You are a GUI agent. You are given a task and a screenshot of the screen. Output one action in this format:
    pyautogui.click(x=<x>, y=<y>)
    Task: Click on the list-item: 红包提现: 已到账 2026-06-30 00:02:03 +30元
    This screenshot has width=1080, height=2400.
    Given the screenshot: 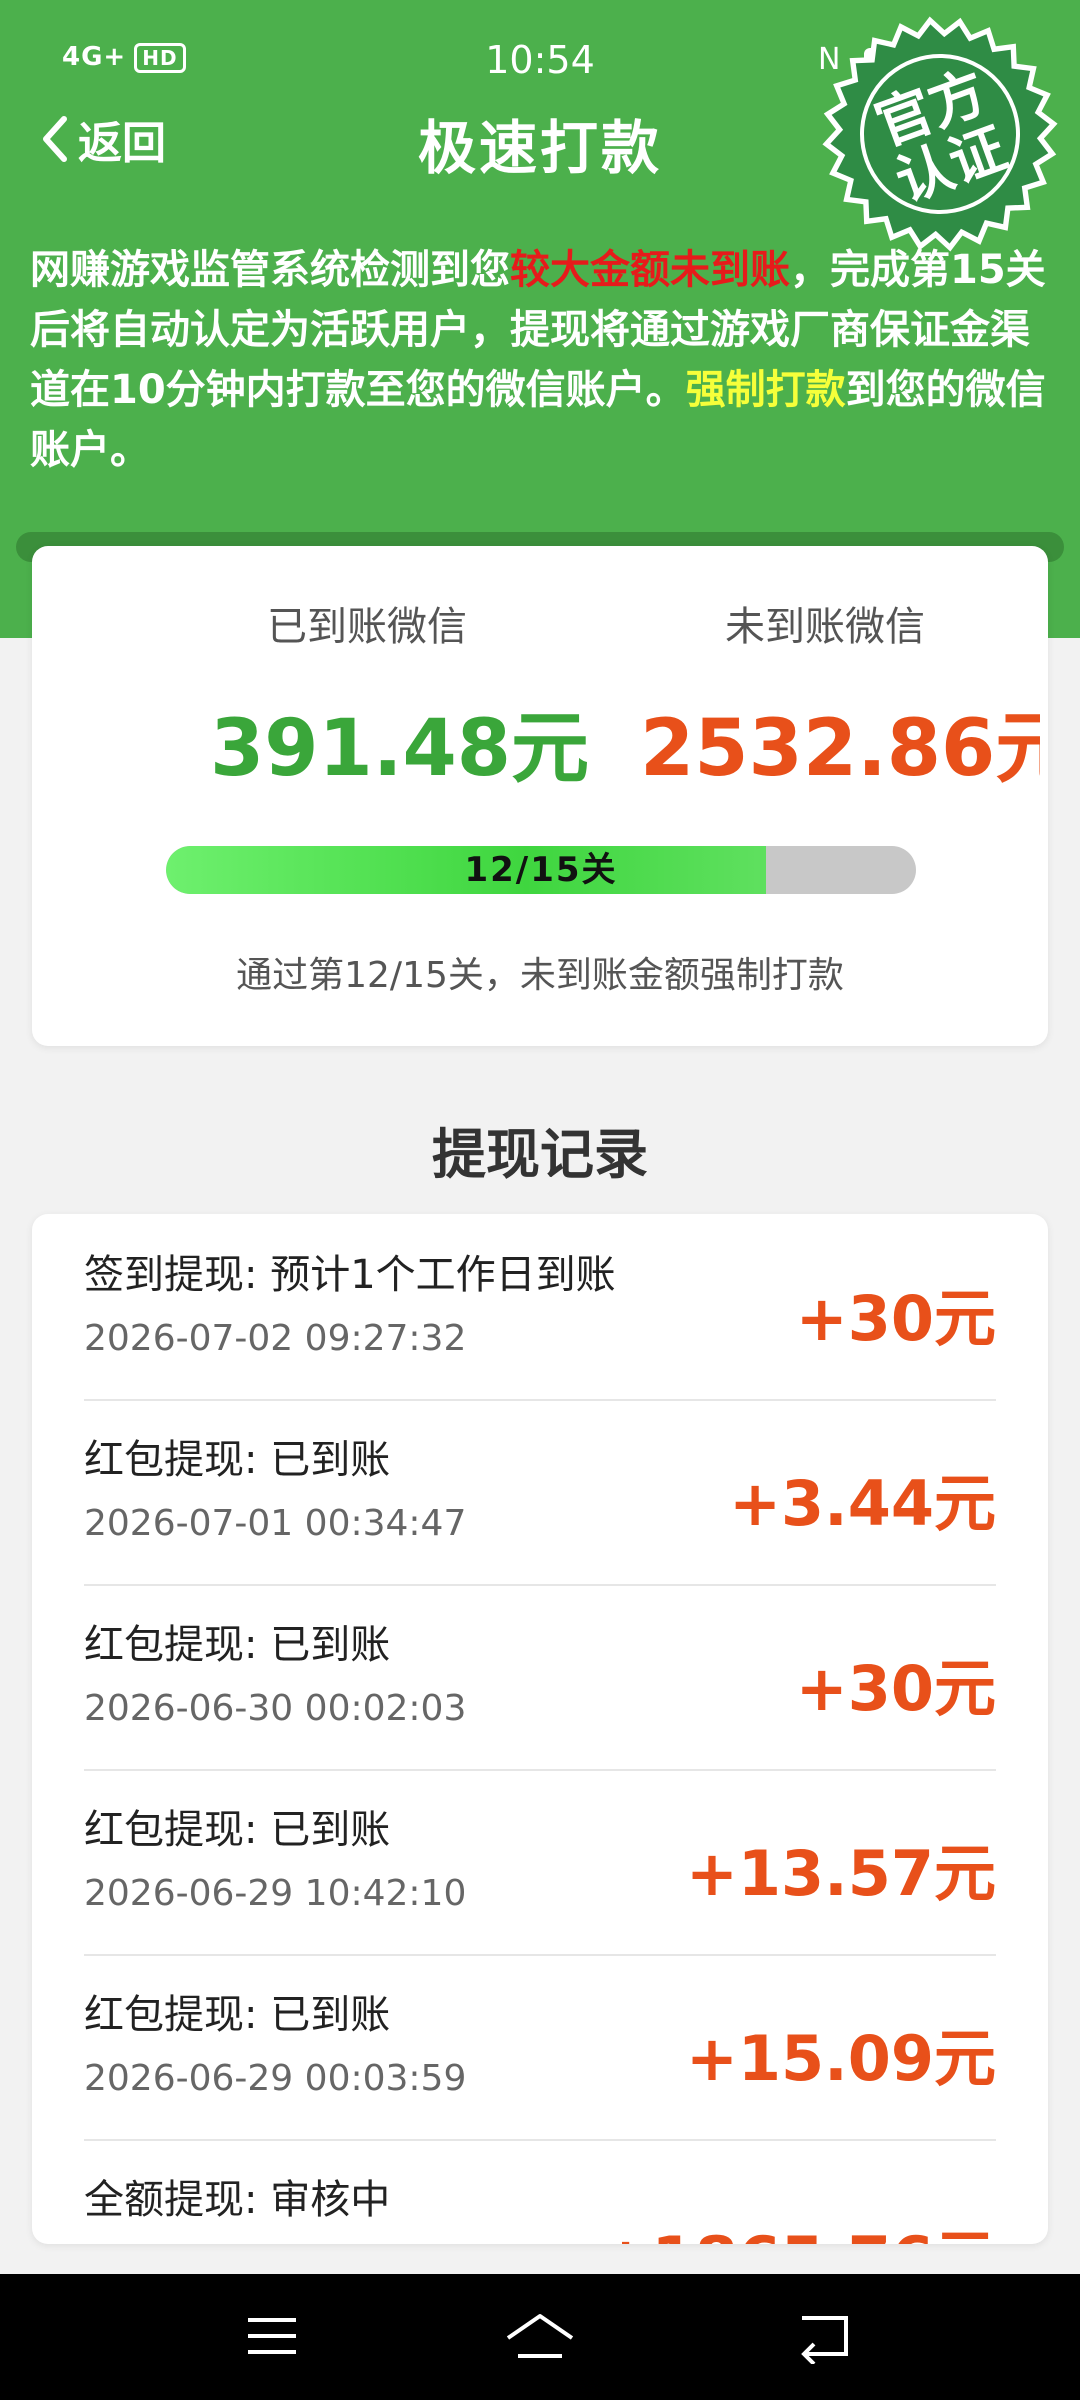 What is the action you would take?
    pyautogui.click(x=540, y=1677)
    